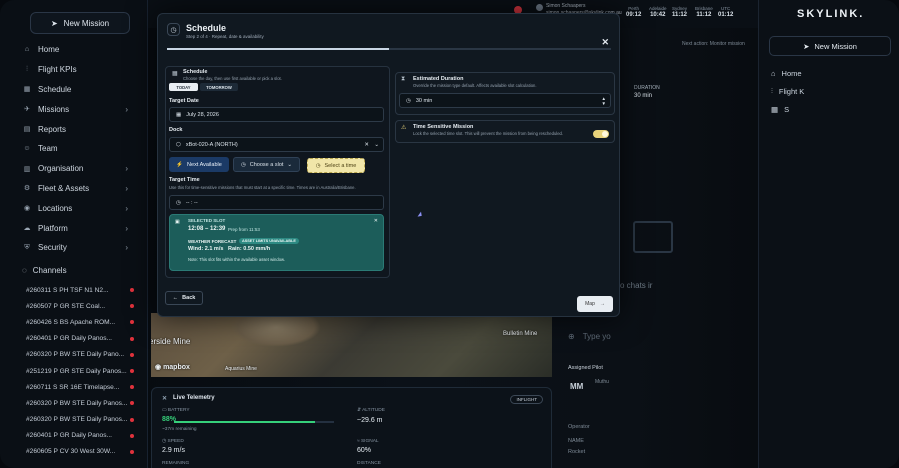 The width and height of the screenshot is (899, 468). I want to click on clear-icon: ✕, so click(366, 145).